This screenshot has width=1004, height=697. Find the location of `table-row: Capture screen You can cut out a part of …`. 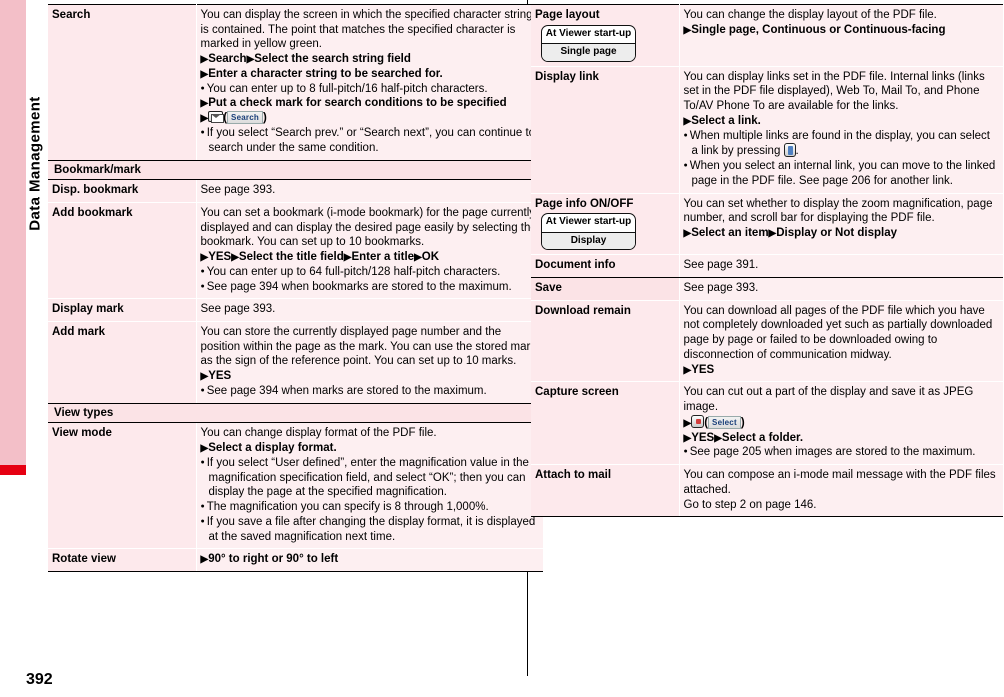

table-row: Capture screen You can cut out a part of … is located at coordinates (767, 423).